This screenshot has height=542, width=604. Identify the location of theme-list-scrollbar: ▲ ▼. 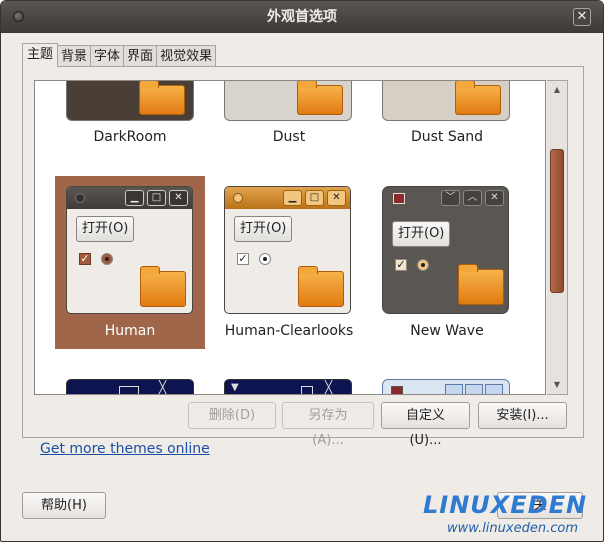
(557, 237).